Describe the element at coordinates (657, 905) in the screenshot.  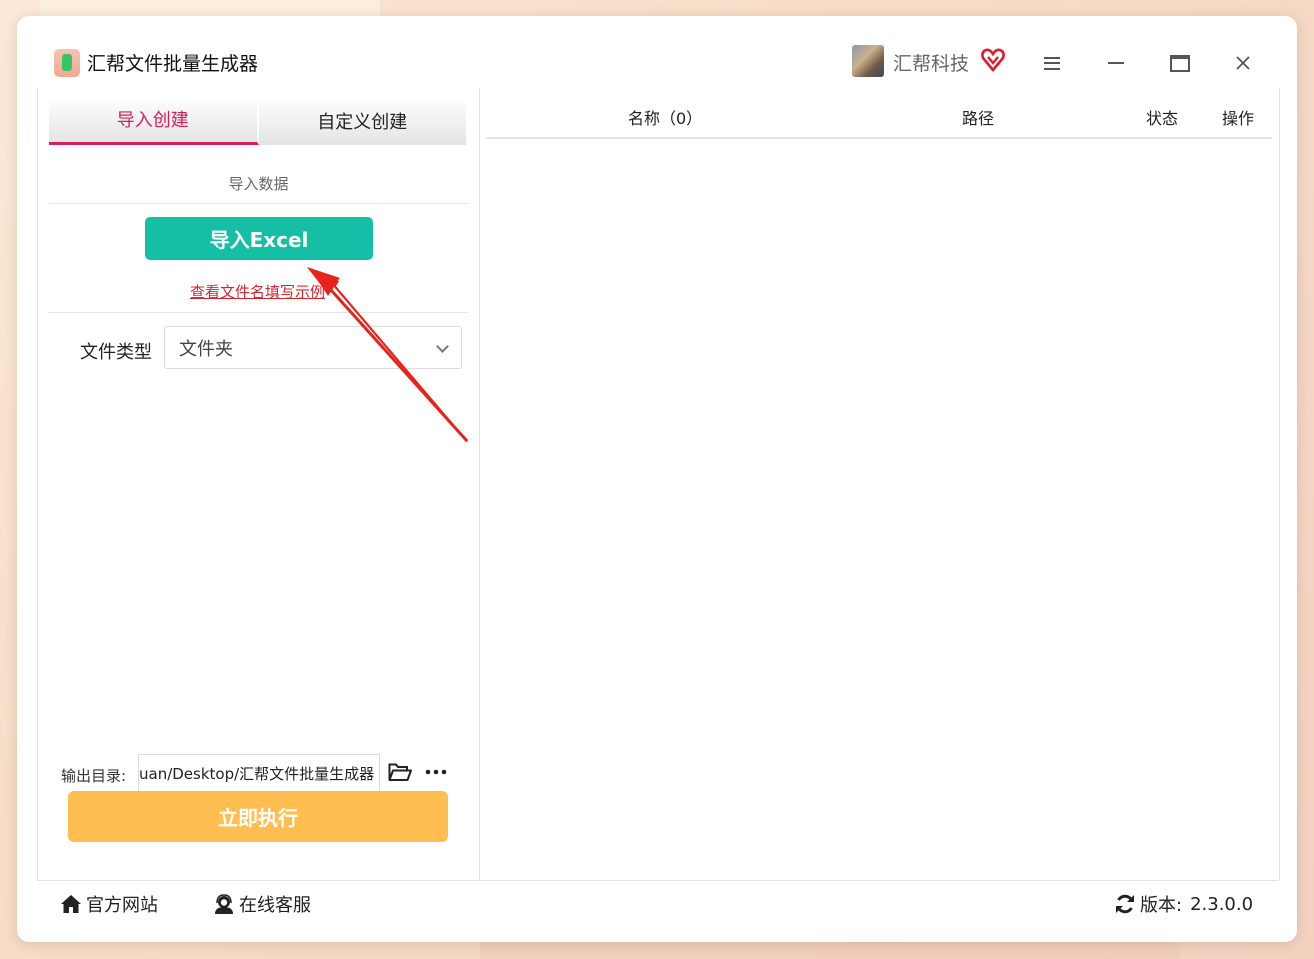
I see `footer: 官方网站 在线客服 版本: 2.3.0.0` at that location.